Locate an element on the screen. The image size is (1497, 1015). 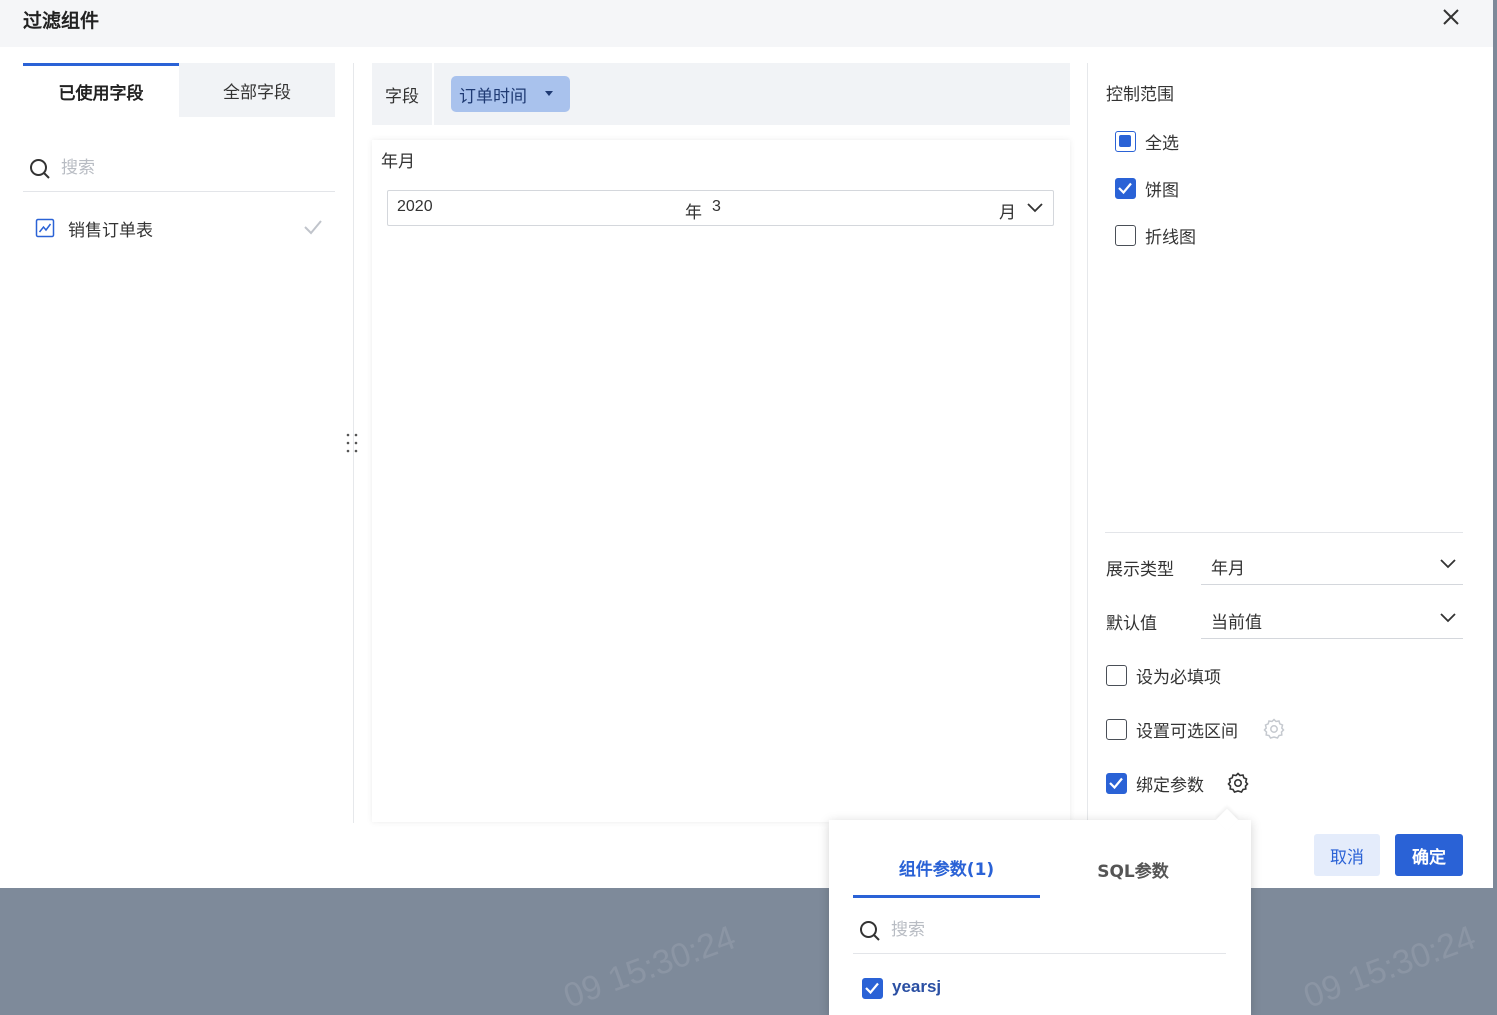
line-chart-checkbox is located at coordinates (1125, 235).